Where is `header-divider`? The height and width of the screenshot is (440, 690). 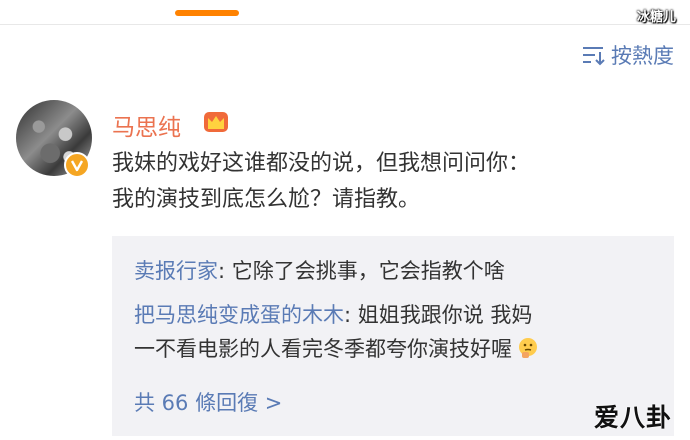
header-divider is located at coordinates (345, 24).